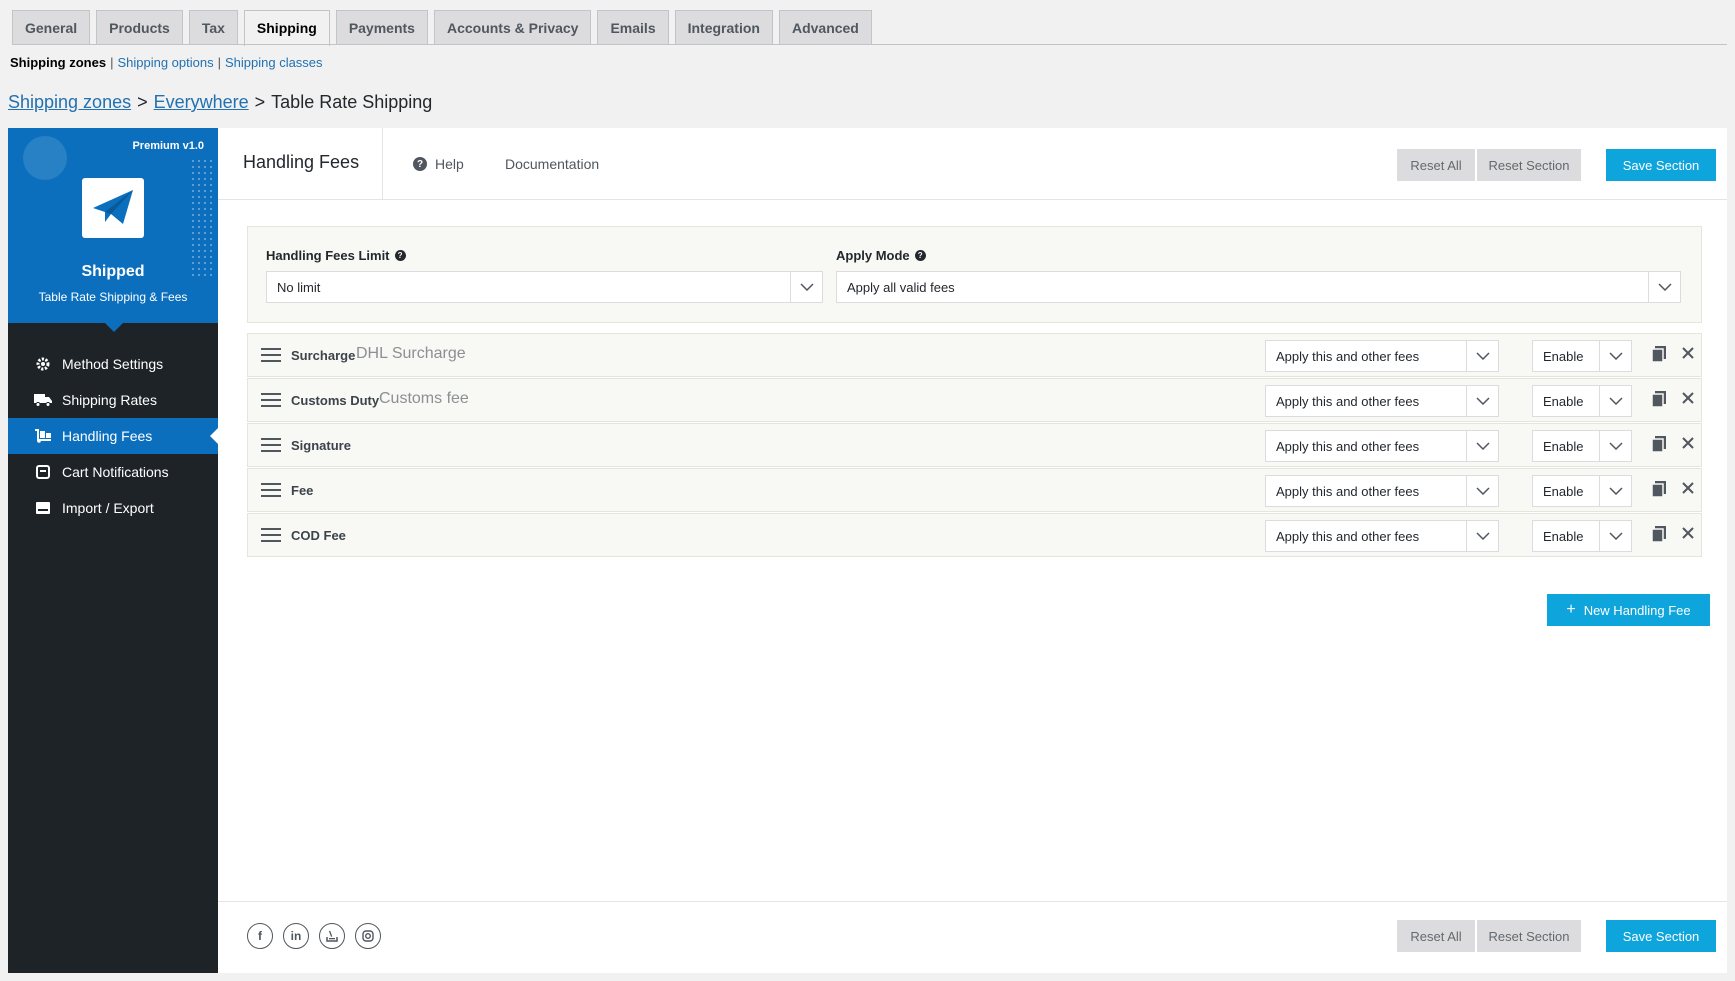 This screenshot has width=1735, height=981. I want to click on tab-accounts-privacy: Accounts & Privacy, so click(512, 27).